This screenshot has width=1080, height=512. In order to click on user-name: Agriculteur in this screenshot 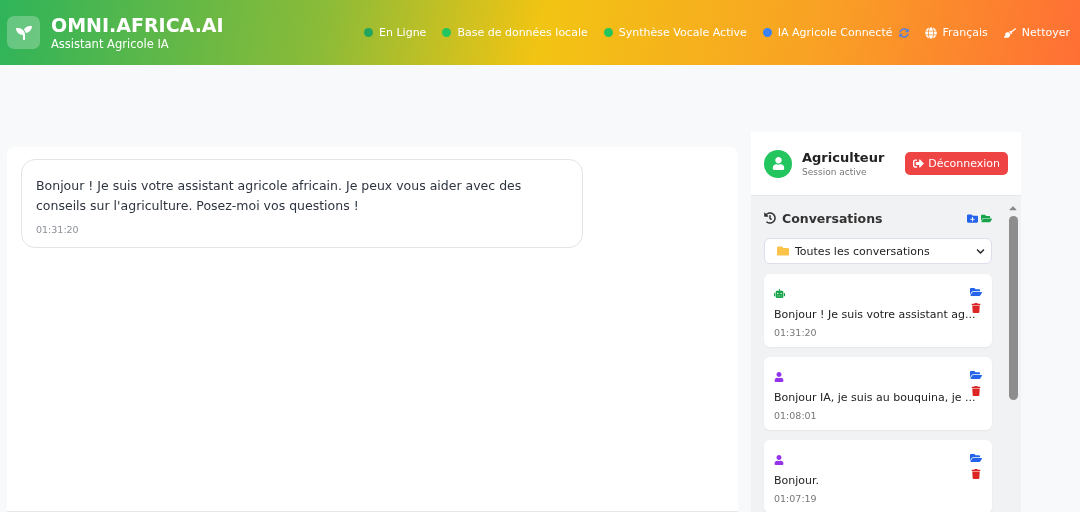, I will do `click(843, 157)`.